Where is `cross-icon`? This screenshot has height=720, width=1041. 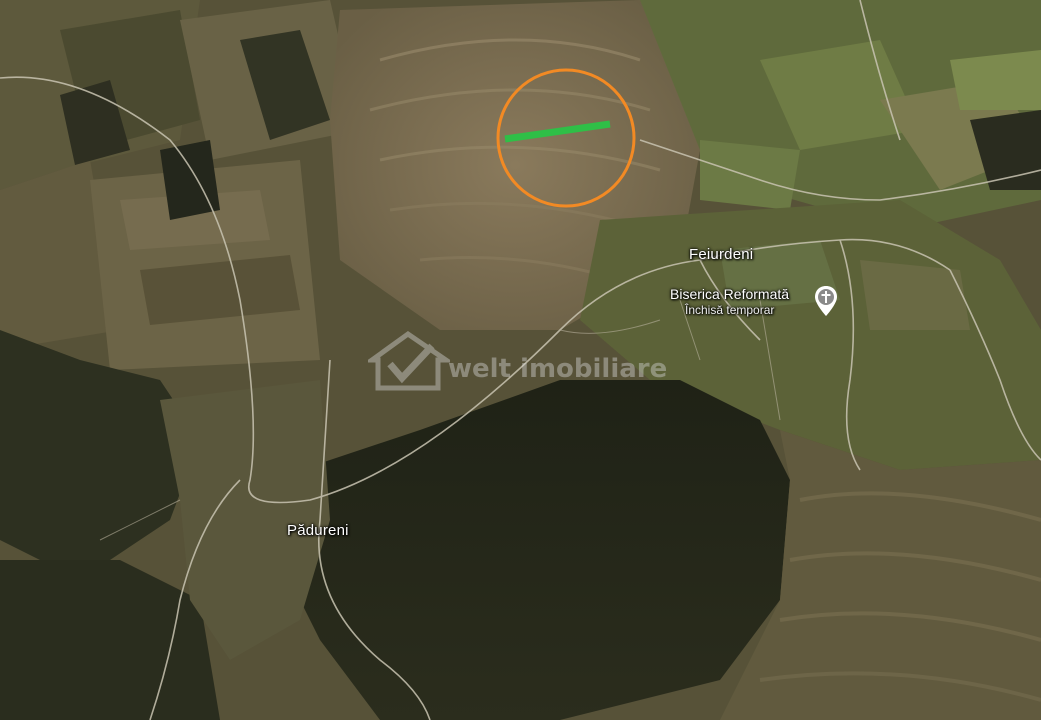 cross-icon is located at coordinates (826, 301).